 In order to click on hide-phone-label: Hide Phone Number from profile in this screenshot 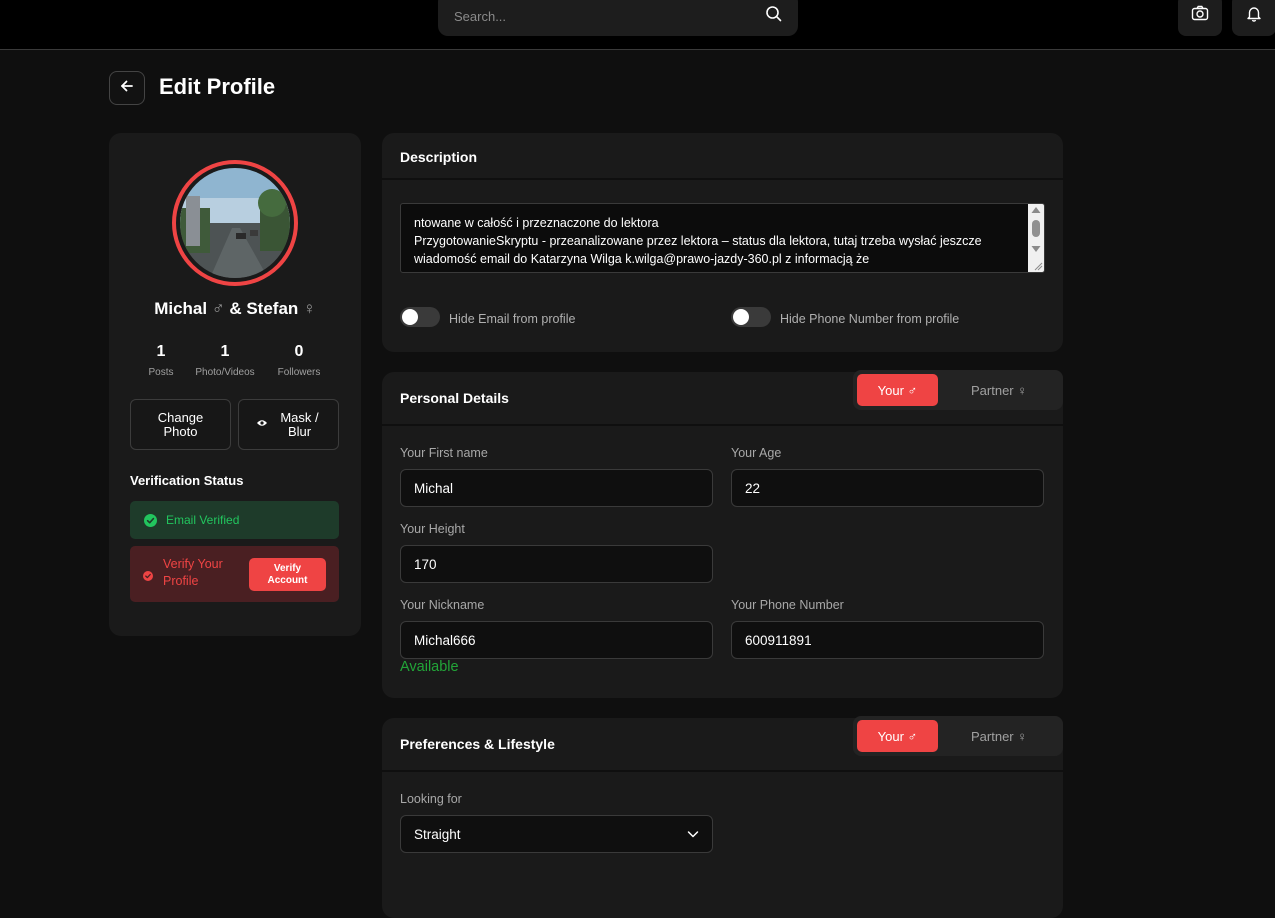, I will do `click(870, 319)`.